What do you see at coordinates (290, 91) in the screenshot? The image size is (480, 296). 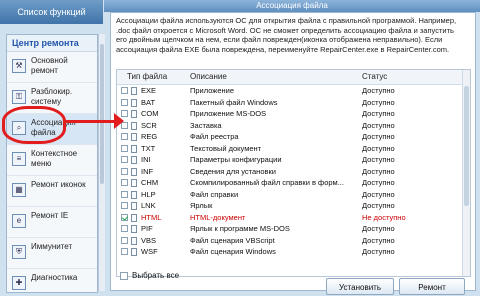 I see `file-type-row: EXE Приложение Доступно` at bounding box center [290, 91].